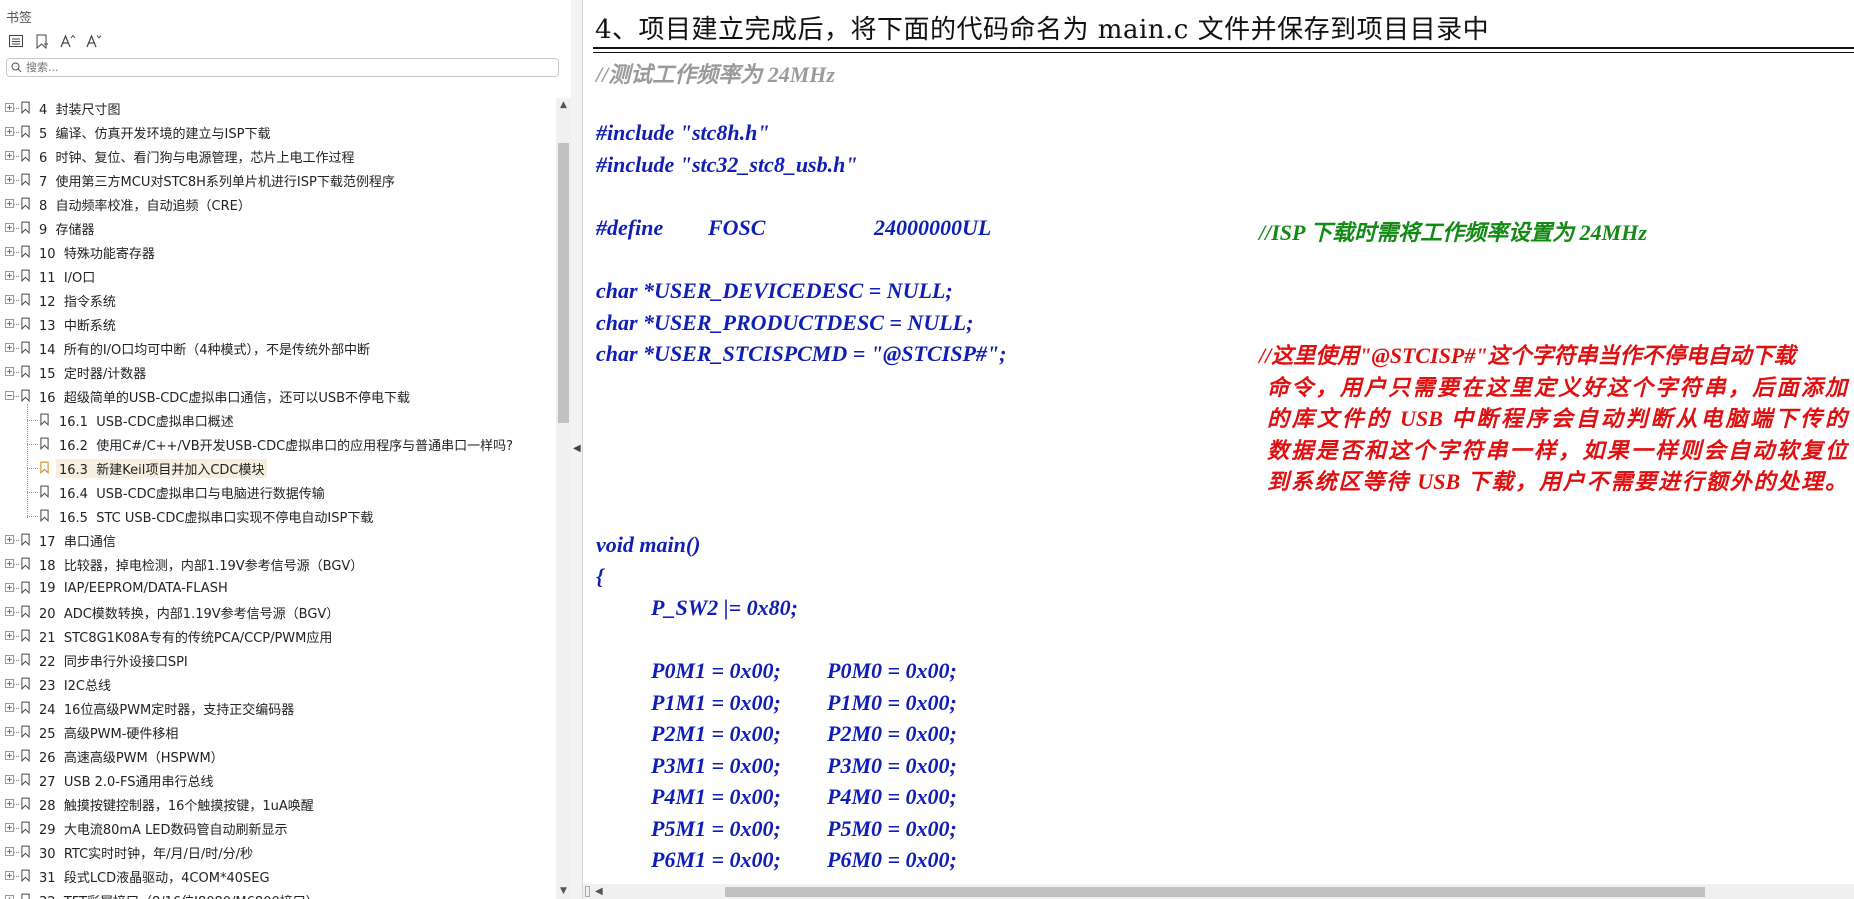 The height and width of the screenshot is (899, 1854). What do you see at coordinates (47, 897) in the screenshot?
I see `bookmark-number: 32` at bounding box center [47, 897].